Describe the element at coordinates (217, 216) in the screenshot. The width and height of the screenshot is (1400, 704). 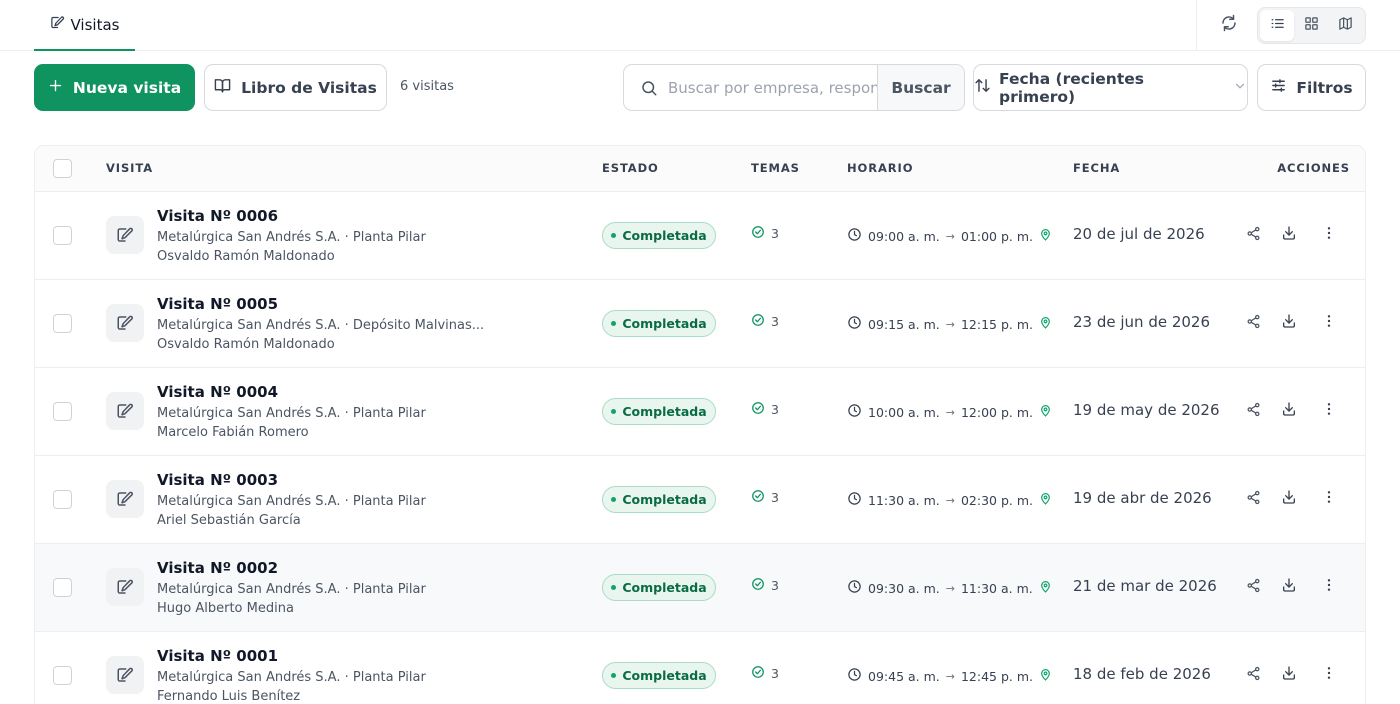
I see `visit-title: Visita Nº 0006` at that location.